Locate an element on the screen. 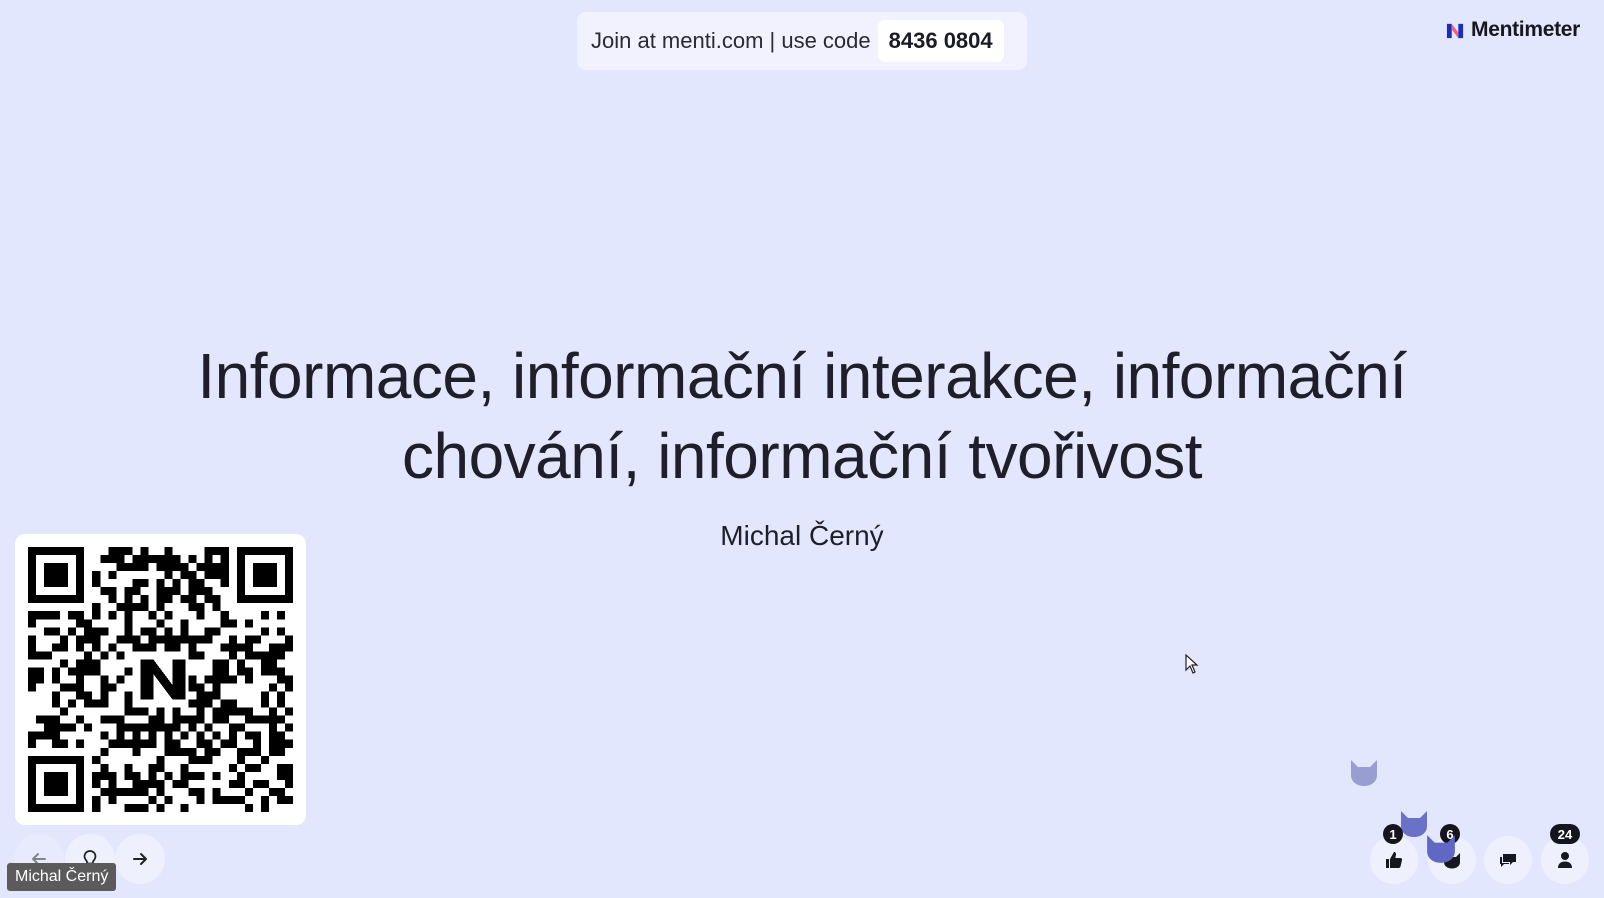  thumbs-up-icon is located at coordinates (1394, 860).